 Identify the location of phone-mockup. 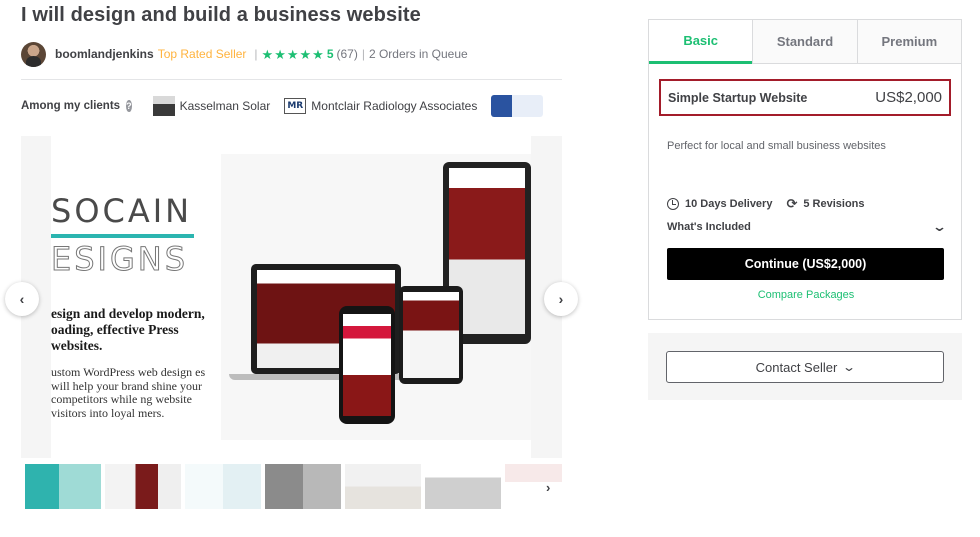
(367, 365).